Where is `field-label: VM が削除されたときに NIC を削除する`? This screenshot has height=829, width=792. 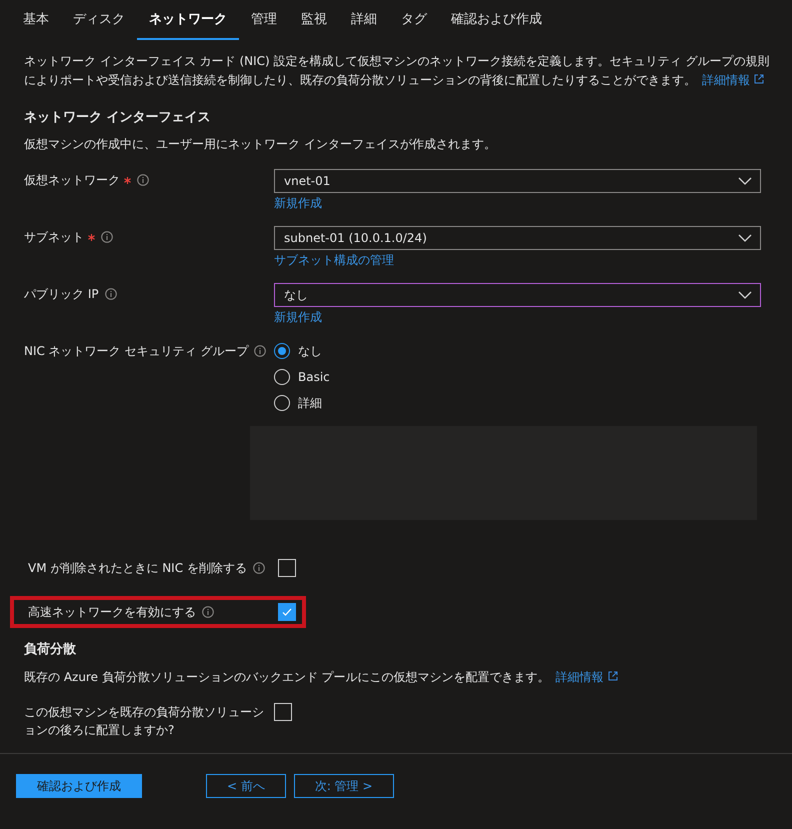 field-label: VM が削除されたときに NIC を削除する is located at coordinates (137, 568).